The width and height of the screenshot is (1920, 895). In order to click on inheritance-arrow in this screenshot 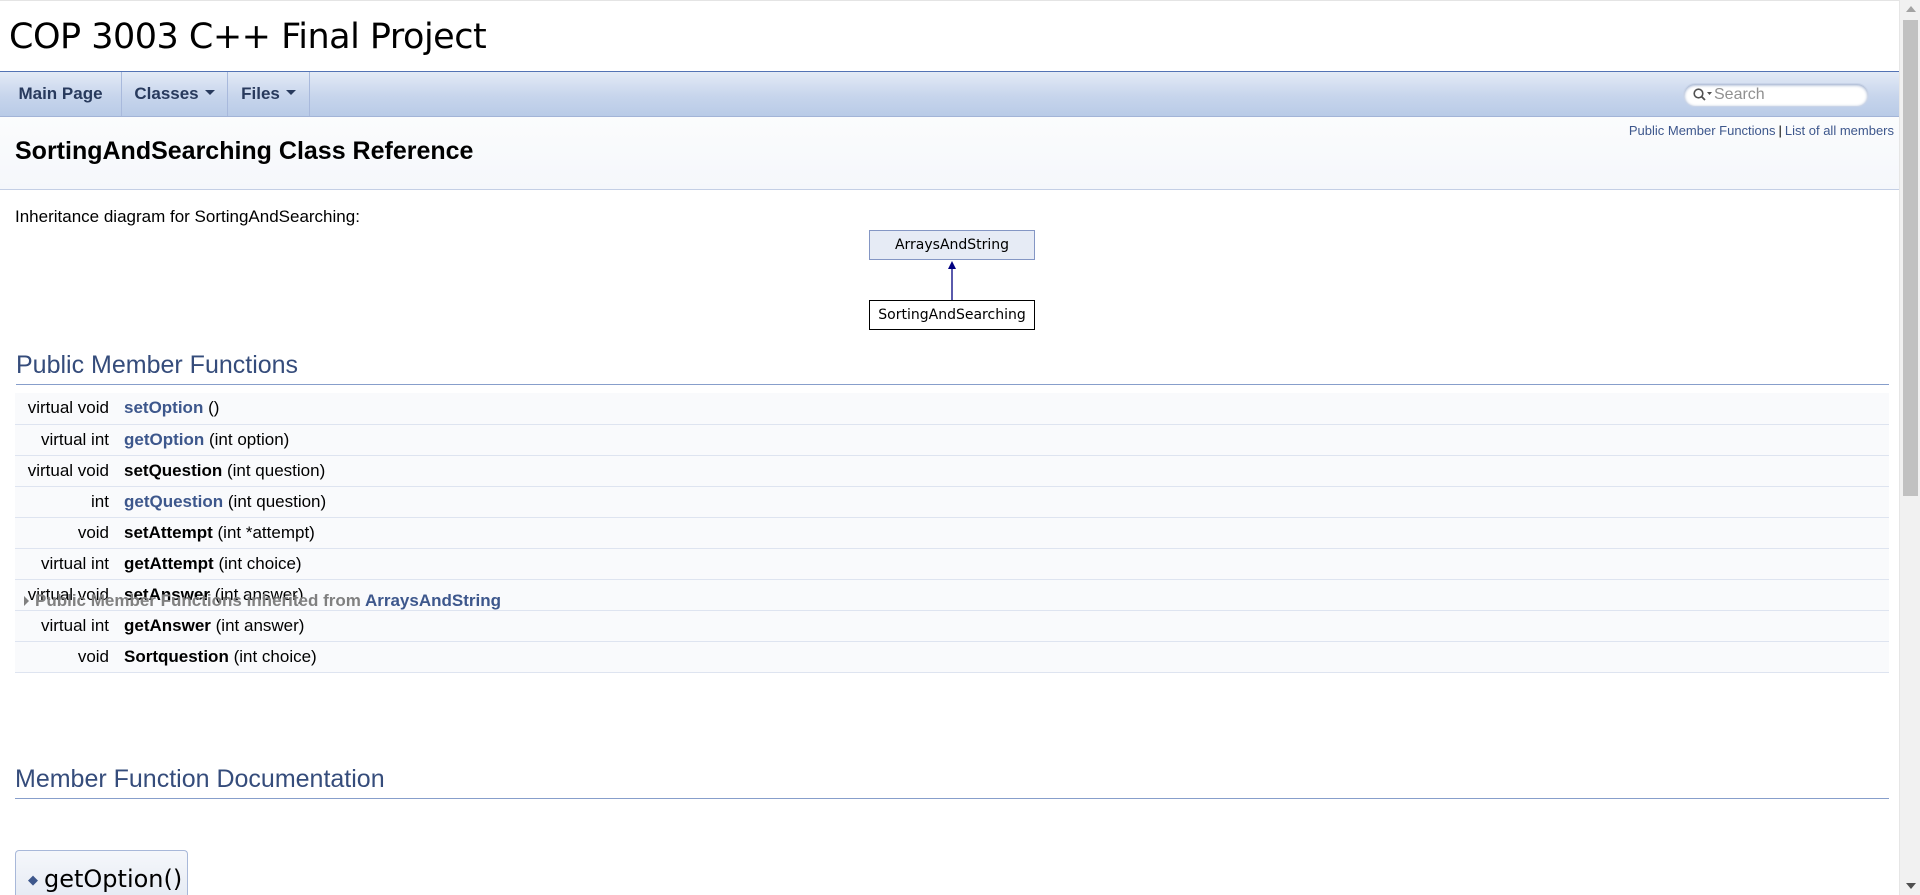, I will do `click(952, 280)`.